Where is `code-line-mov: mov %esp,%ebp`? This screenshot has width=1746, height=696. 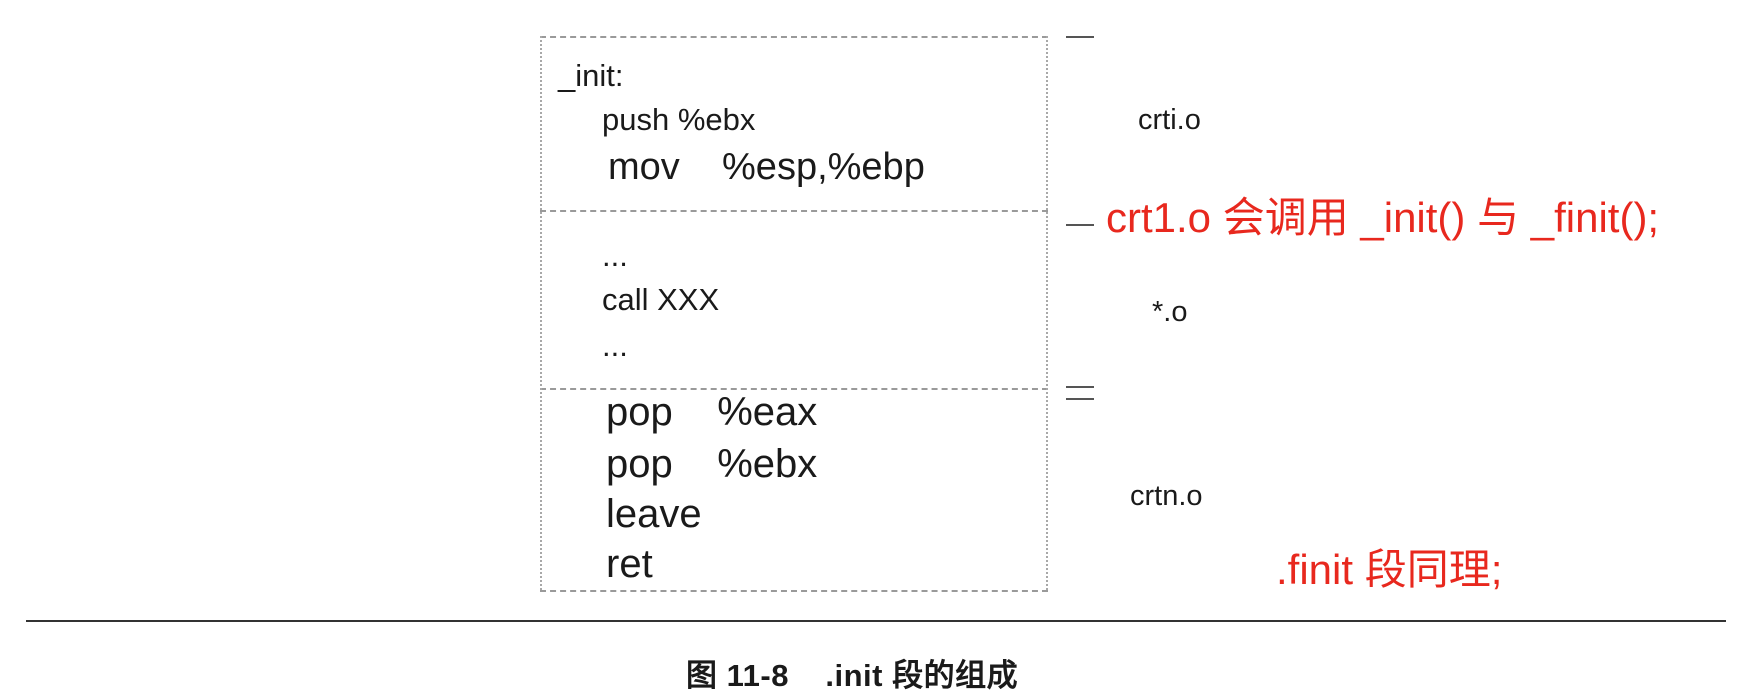
code-line-mov: mov %esp,%ebp is located at coordinates (766, 167).